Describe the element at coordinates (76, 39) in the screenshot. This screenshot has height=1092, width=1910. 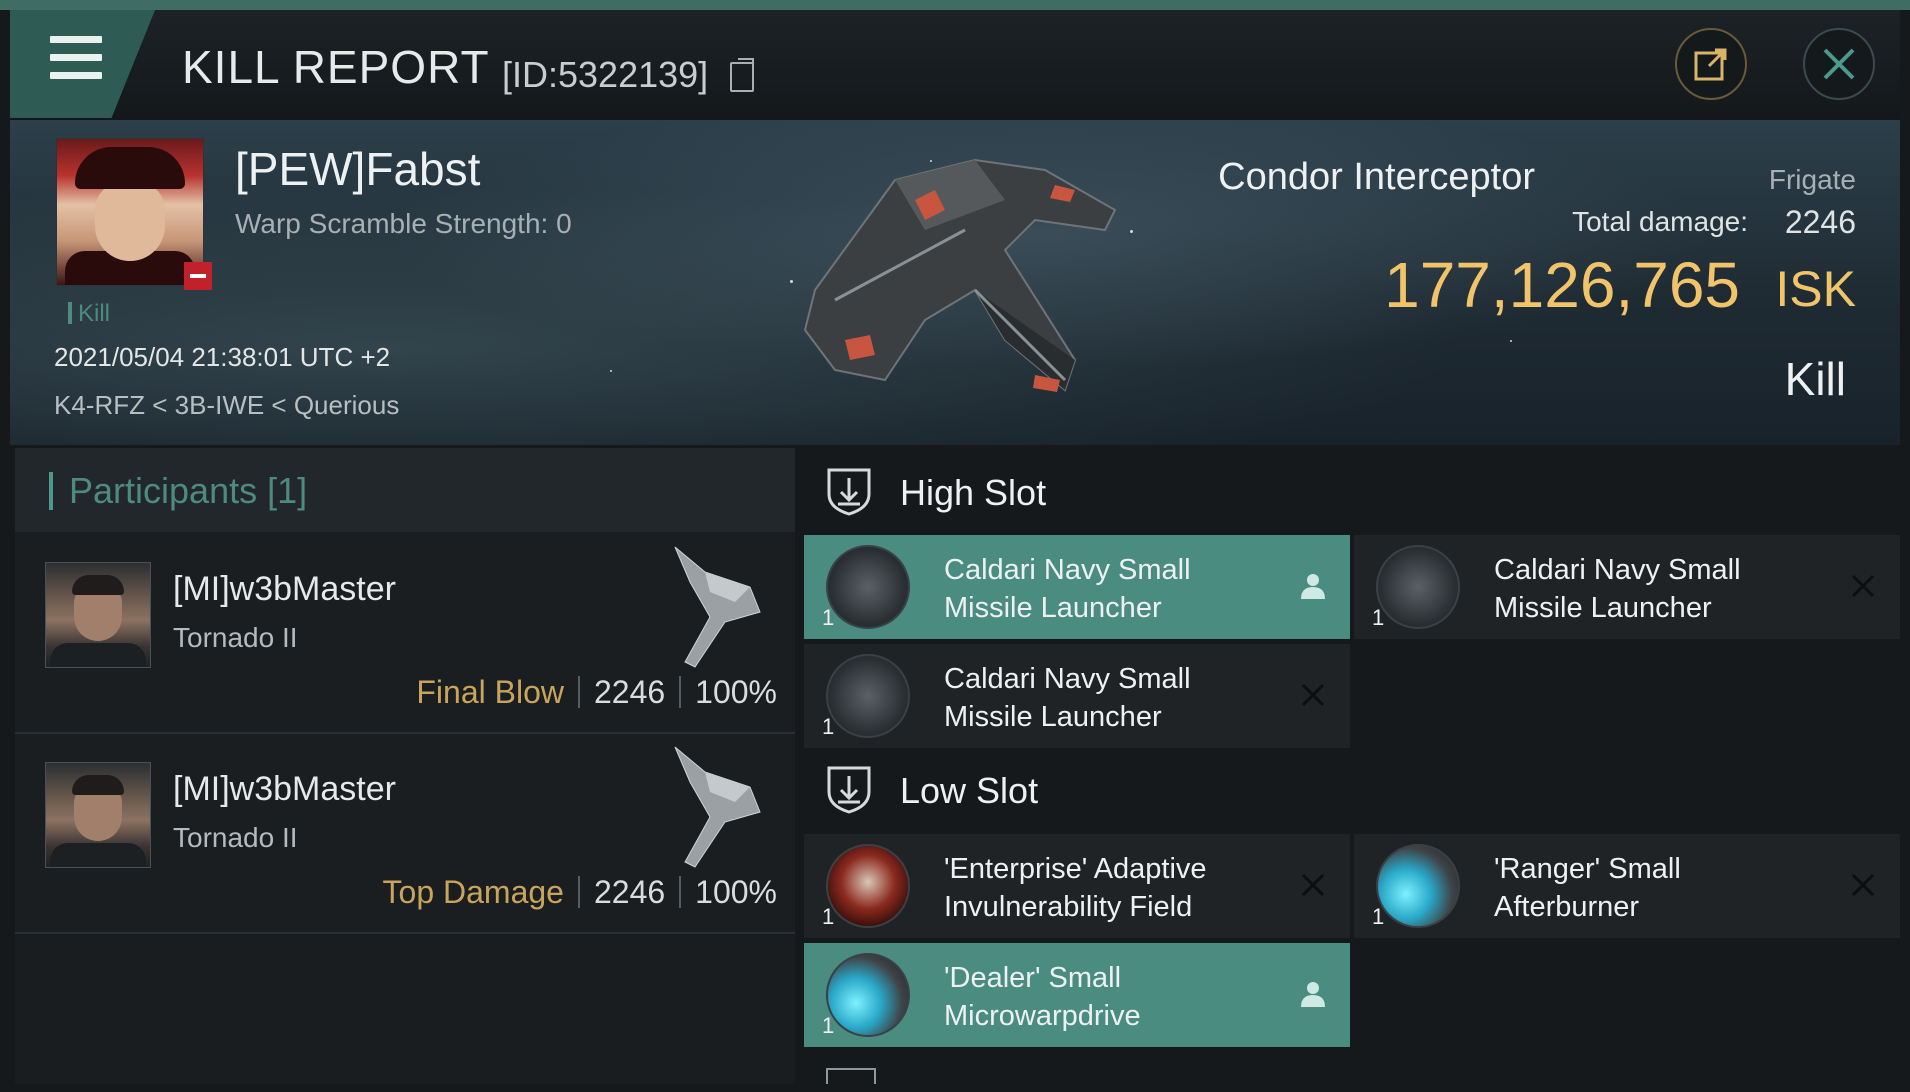
I see `menu-icon` at that location.